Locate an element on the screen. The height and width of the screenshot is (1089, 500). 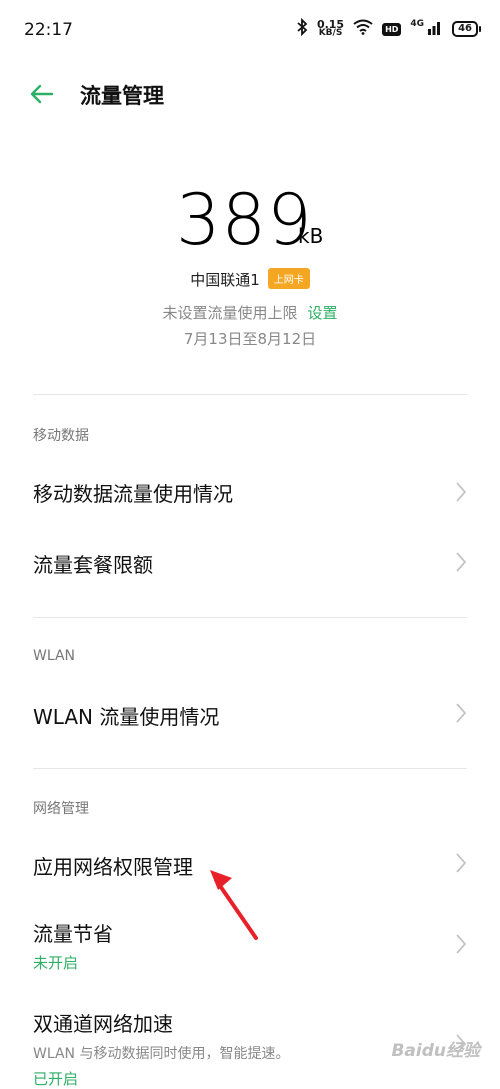
network-speed: 0.15 KB/S is located at coordinates (330, 28).